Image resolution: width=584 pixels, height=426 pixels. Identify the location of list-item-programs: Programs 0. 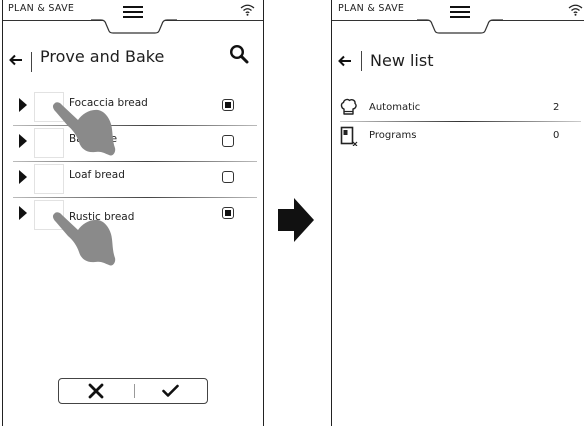
(458, 137).